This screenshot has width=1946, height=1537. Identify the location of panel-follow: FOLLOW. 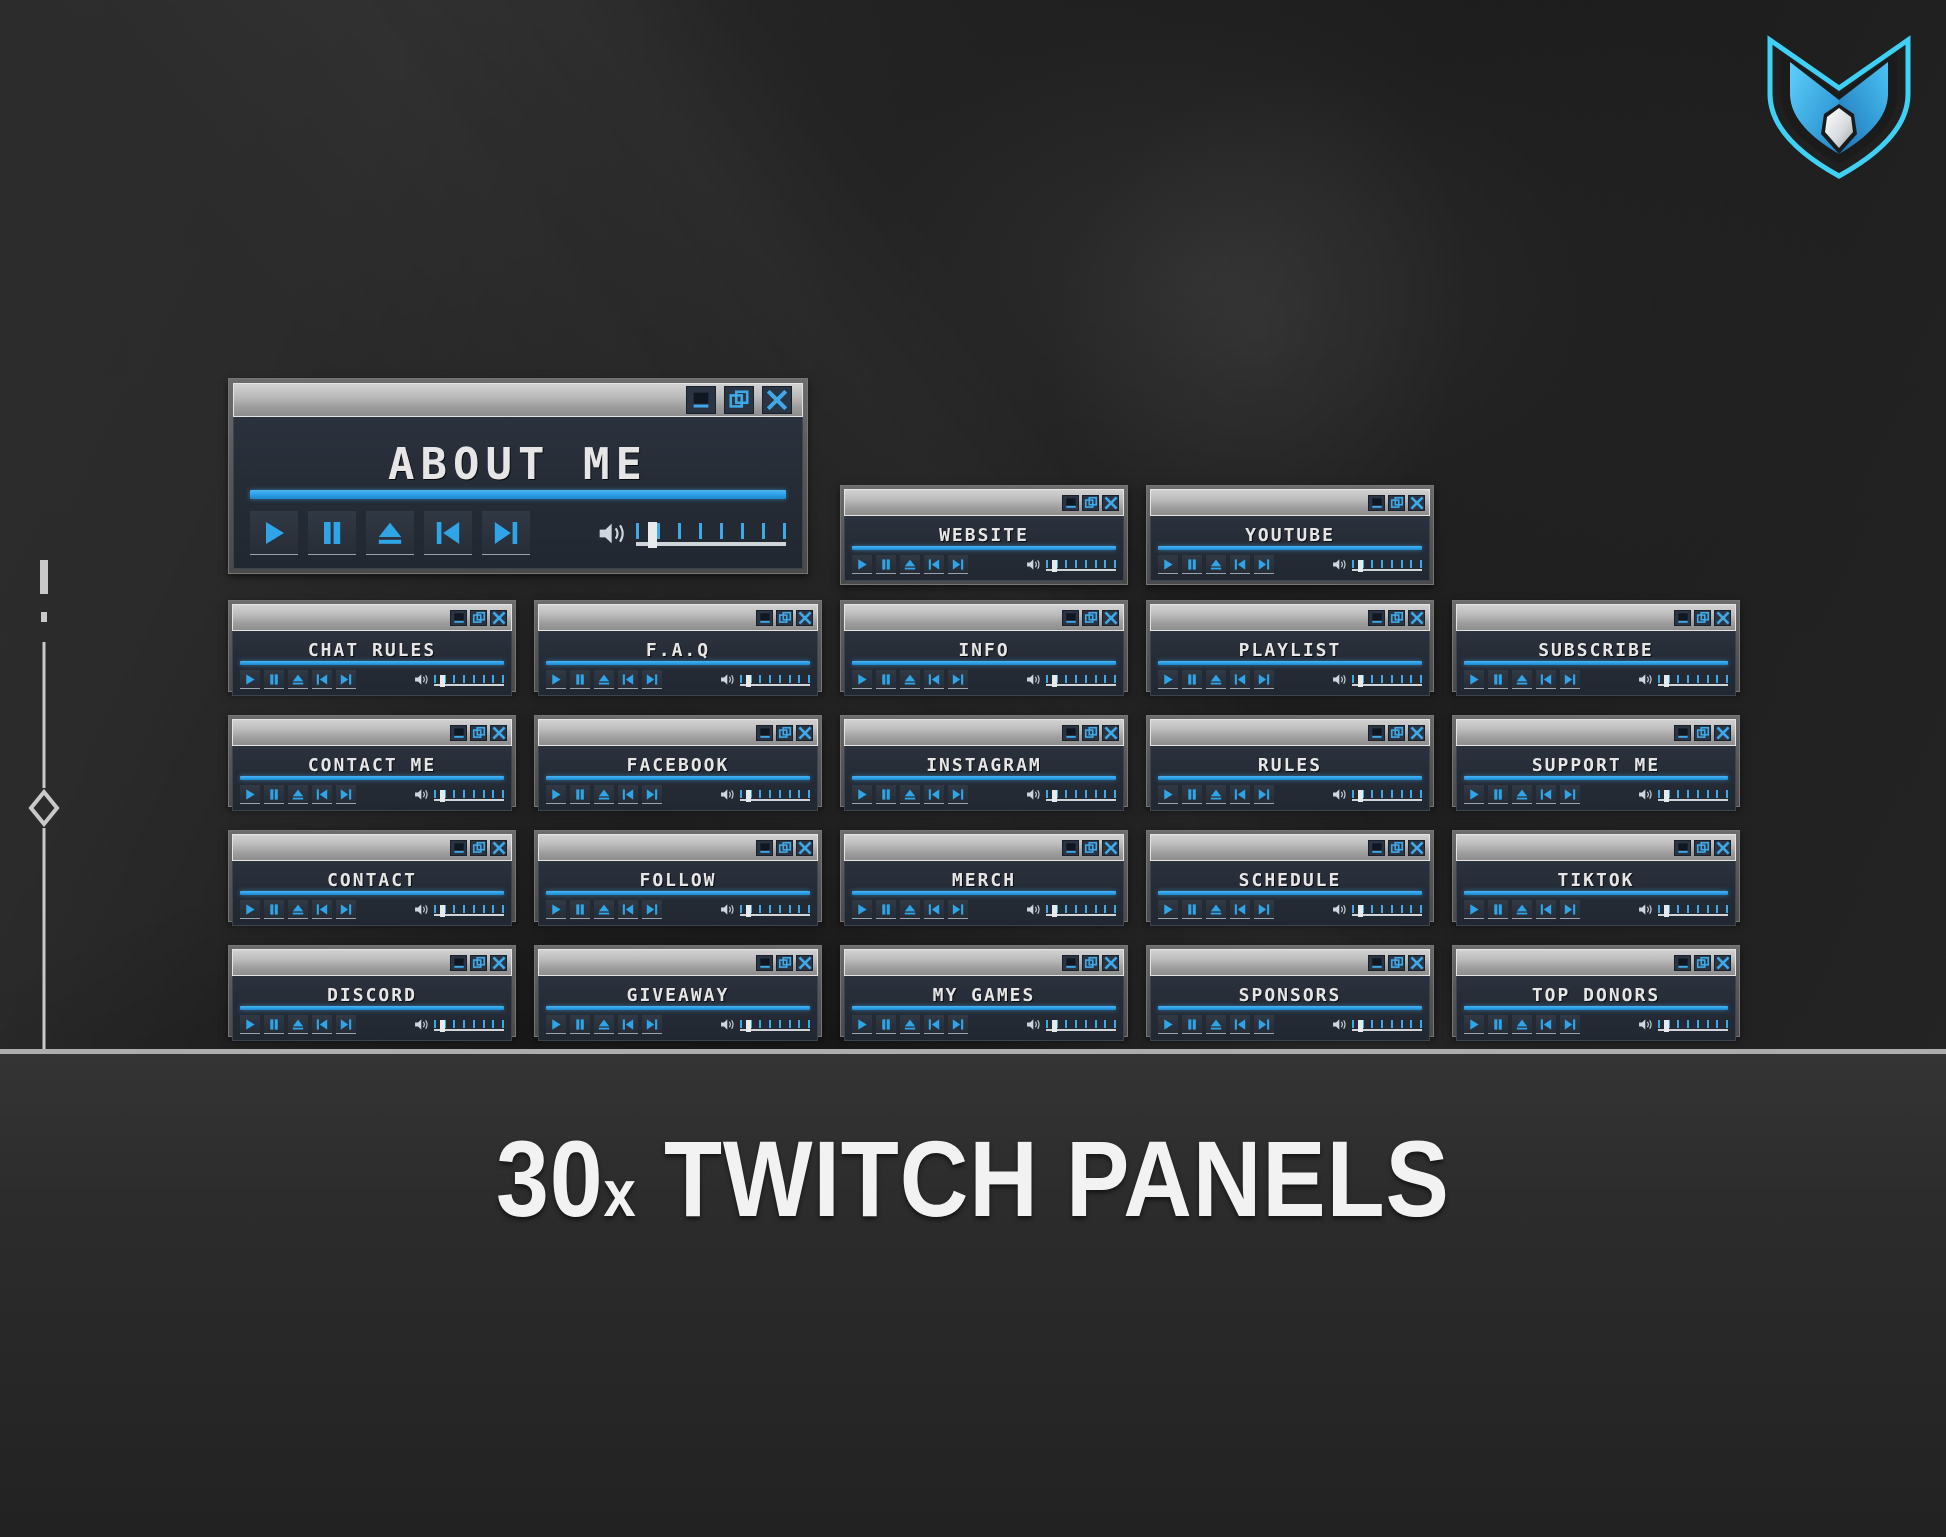
(678, 878).